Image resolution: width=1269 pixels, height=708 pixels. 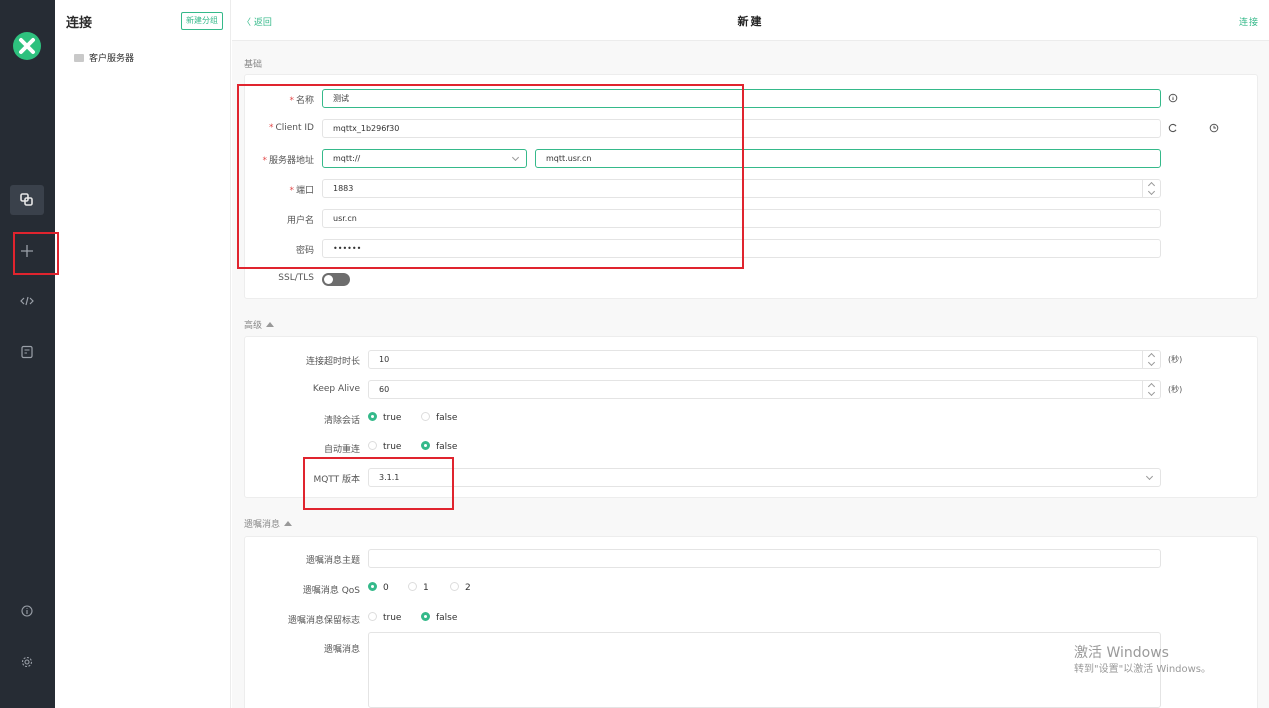 What do you see at coordinates (1175, 389) in the screenshot?
I see `keepalive-unit: (秒)` at bounding box center [1175, 389].